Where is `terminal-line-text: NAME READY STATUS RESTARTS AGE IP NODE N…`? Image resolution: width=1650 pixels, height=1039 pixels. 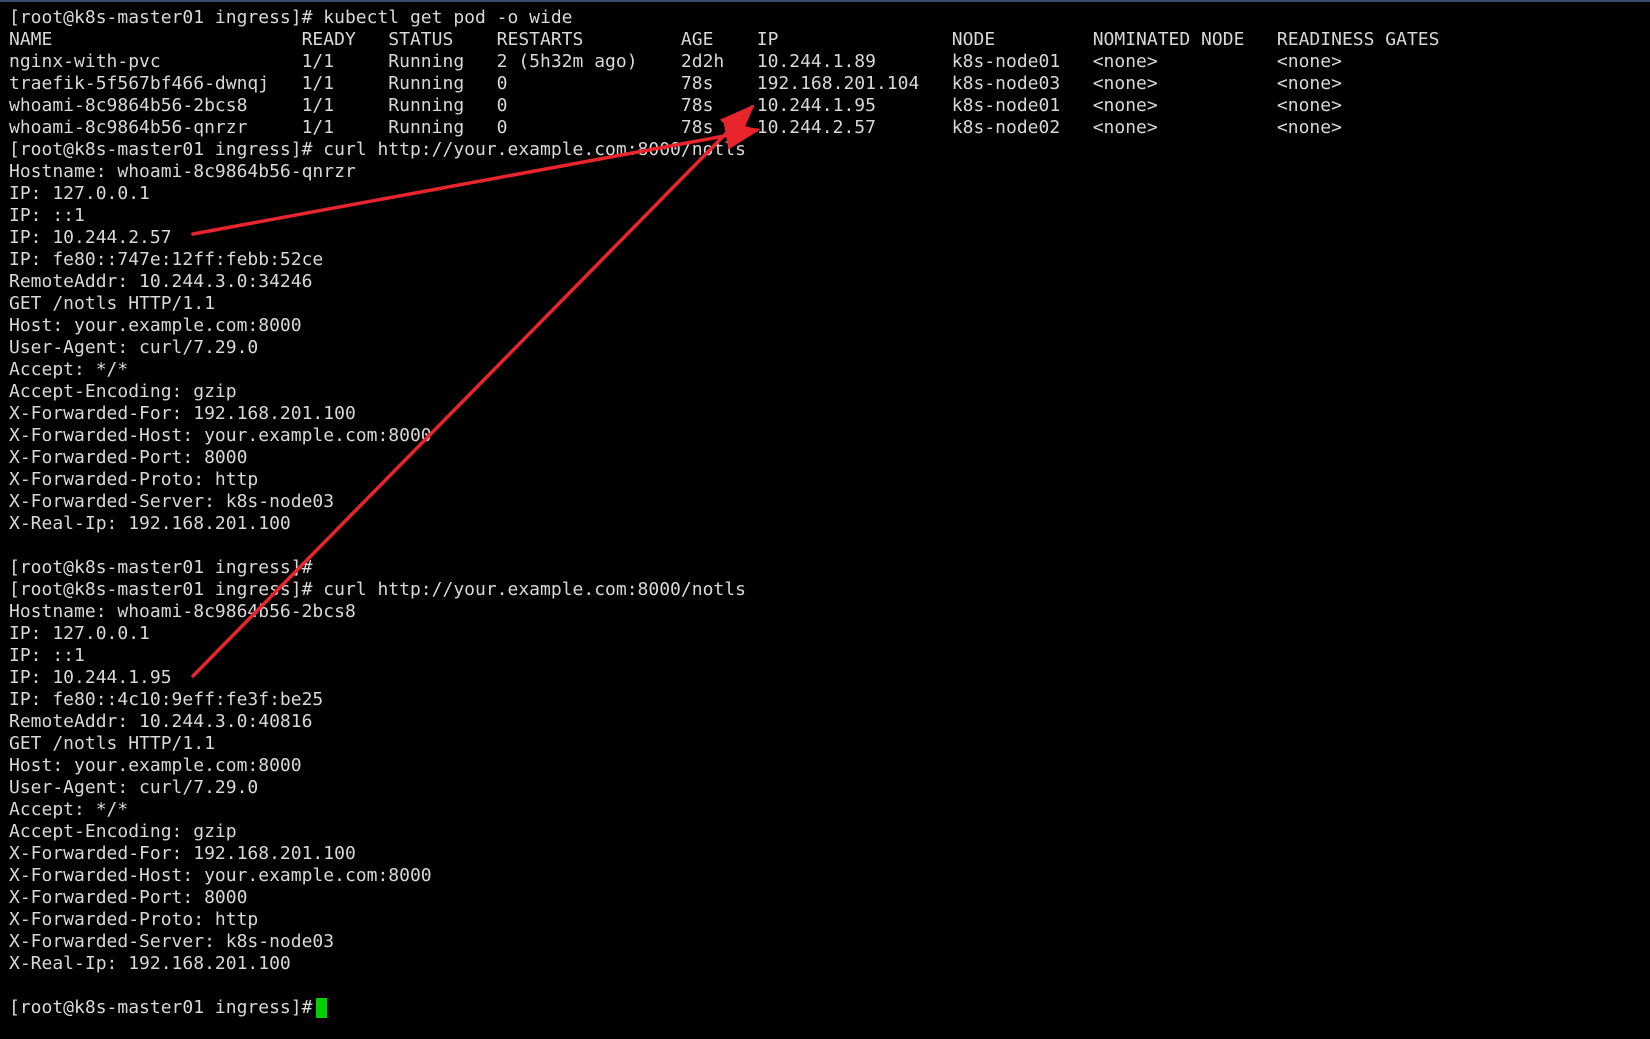 terminal-line-text: NAME READY STATUS RESTARTS AGE IP NODE N… is located at coordinates (724, 39).